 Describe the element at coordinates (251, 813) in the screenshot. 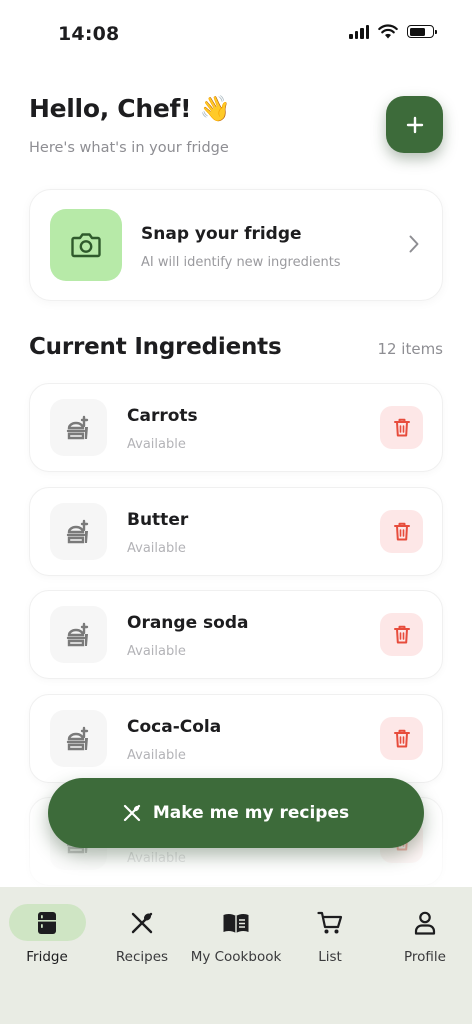

I see `make-recipes-label: Make me my recipes` at that location.